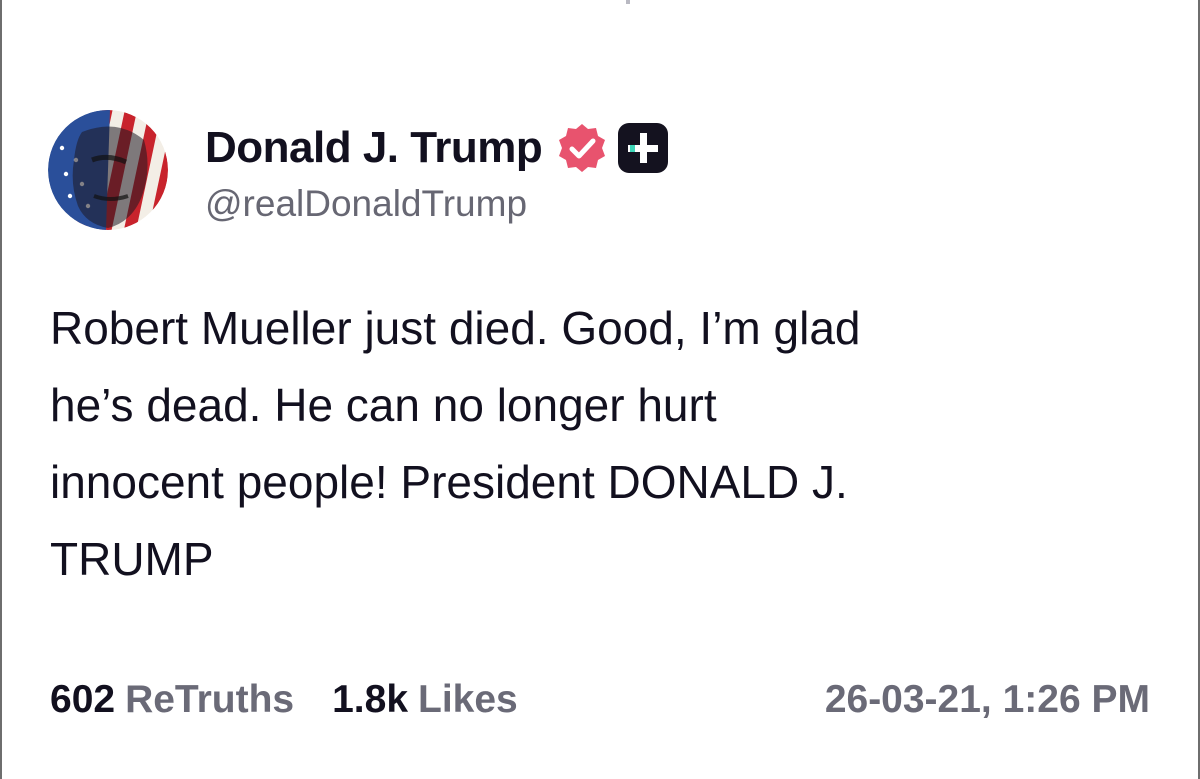 This screenshot has width=1200, height=779. I want to click on author-display-name: Donald J. Trump, so click(374, 148).